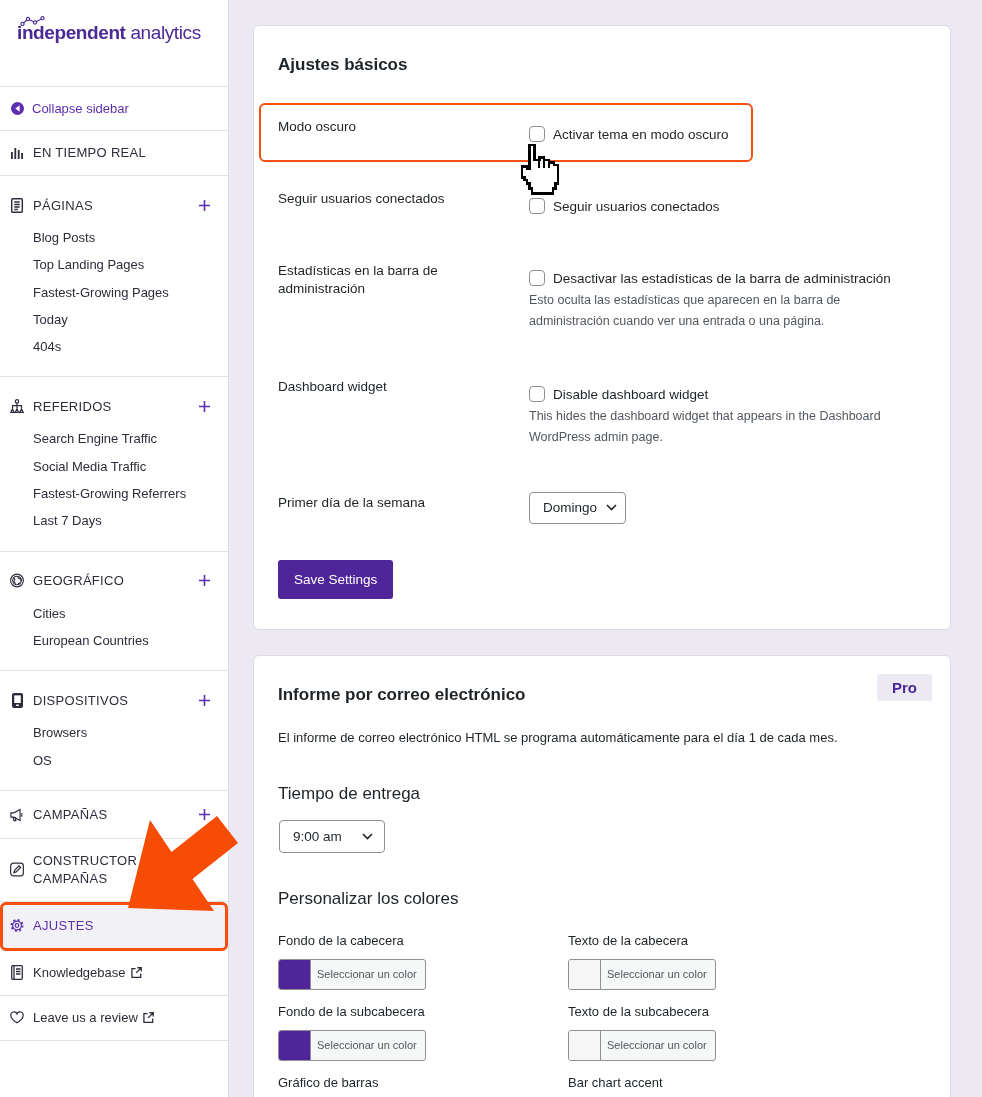 This screenshot has width=982, height=1097. Describe the element at coordinates (705, 427) in the screenshot. I see `help-text: This hides the dashboard widget that appears in the Dashboard WordPress admin page.` at that location.